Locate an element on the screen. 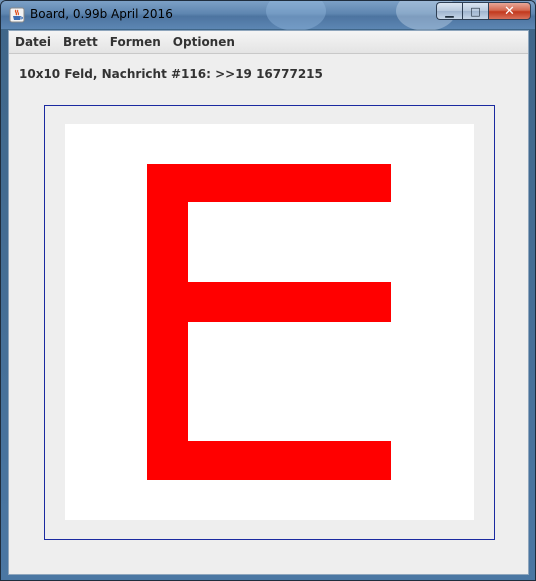 Image resolution: width=536 pixels, height=581 pixels. menu-datei: Datei is located at coordinates (33, 42).